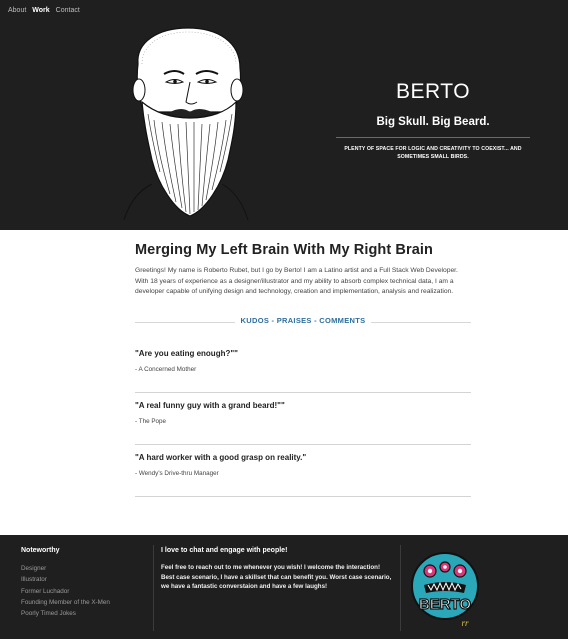 The width and height of the screenshot is (568, 639). I want to click on nav-contact-link: Contact, so click(68, 10).